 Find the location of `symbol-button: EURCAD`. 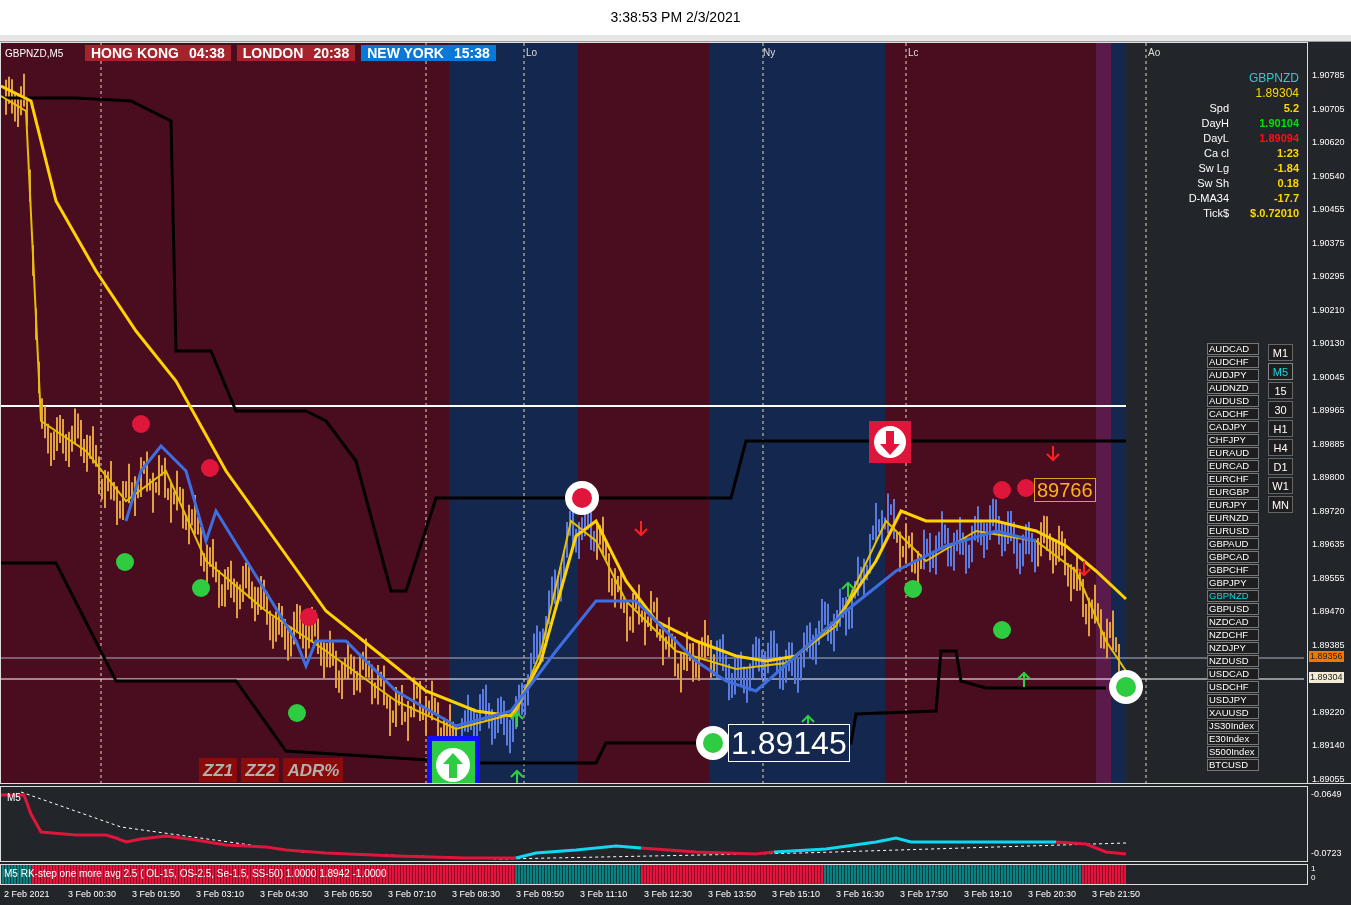

symbol-button: EURCAD is located at coordinates (1233, 466).